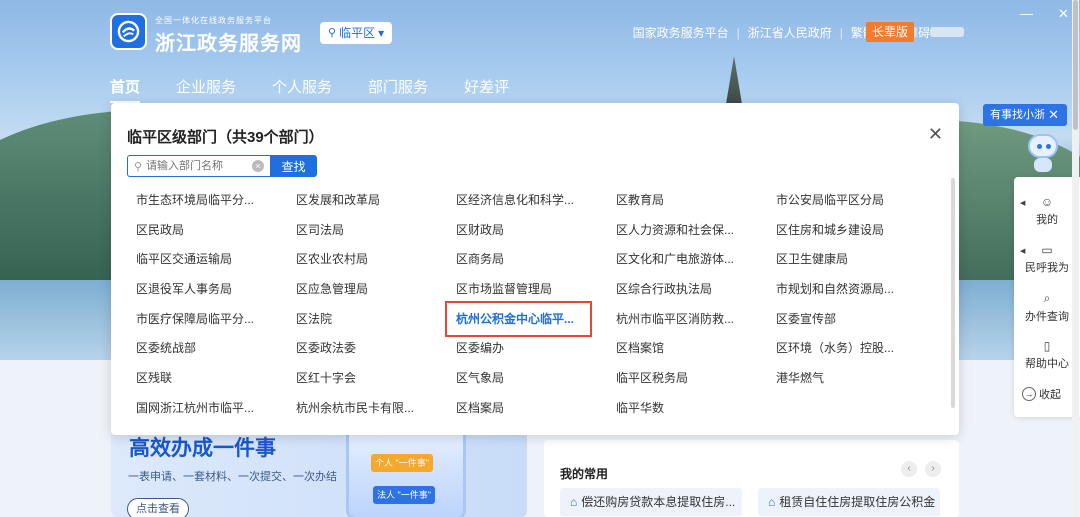 The width and height of the screenshot is (1080, 517). I want to click on department-item: 区残联, so click(216, 381).